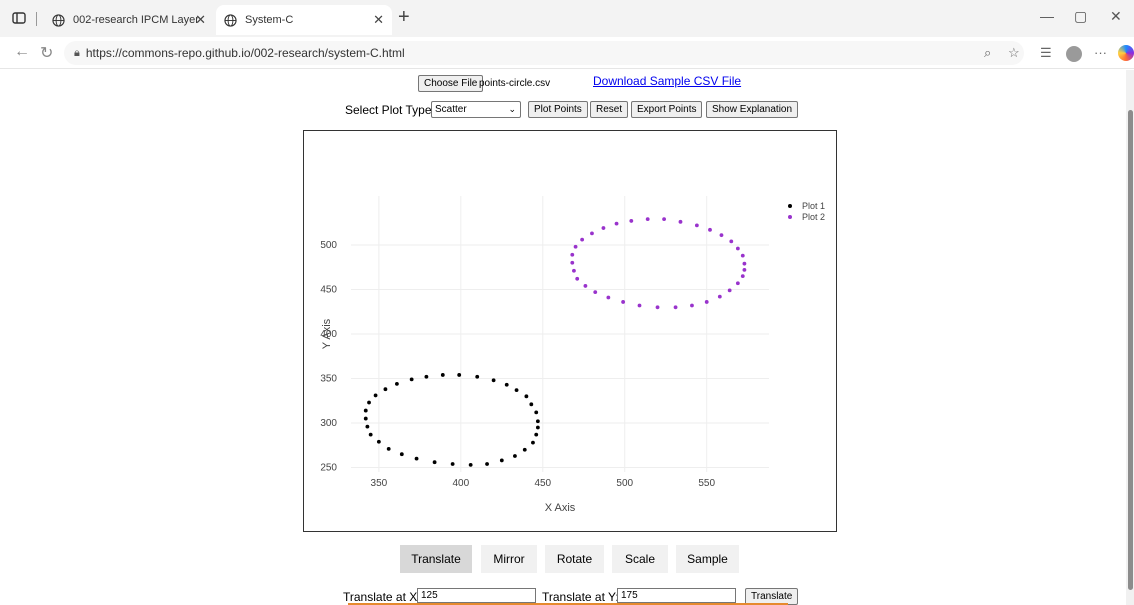 This screenshot has width=1134, height=605. What do you see at coordinates (1080, 16) in the screenshot?
I see `restore-icon: ▢` at bounding box center [1080, 16].